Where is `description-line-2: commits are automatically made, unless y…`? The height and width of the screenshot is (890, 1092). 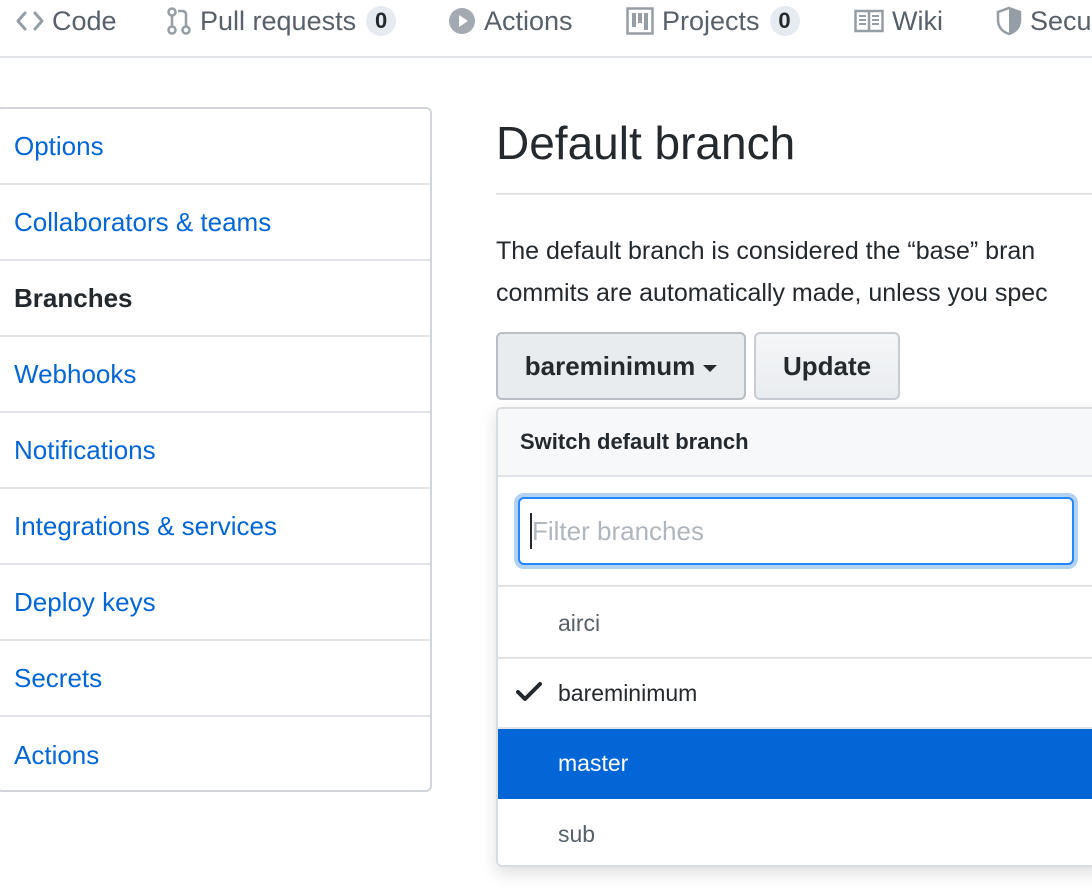
description-line-2: commits are automatically made, unless y… is located at coordinates (772, 293).